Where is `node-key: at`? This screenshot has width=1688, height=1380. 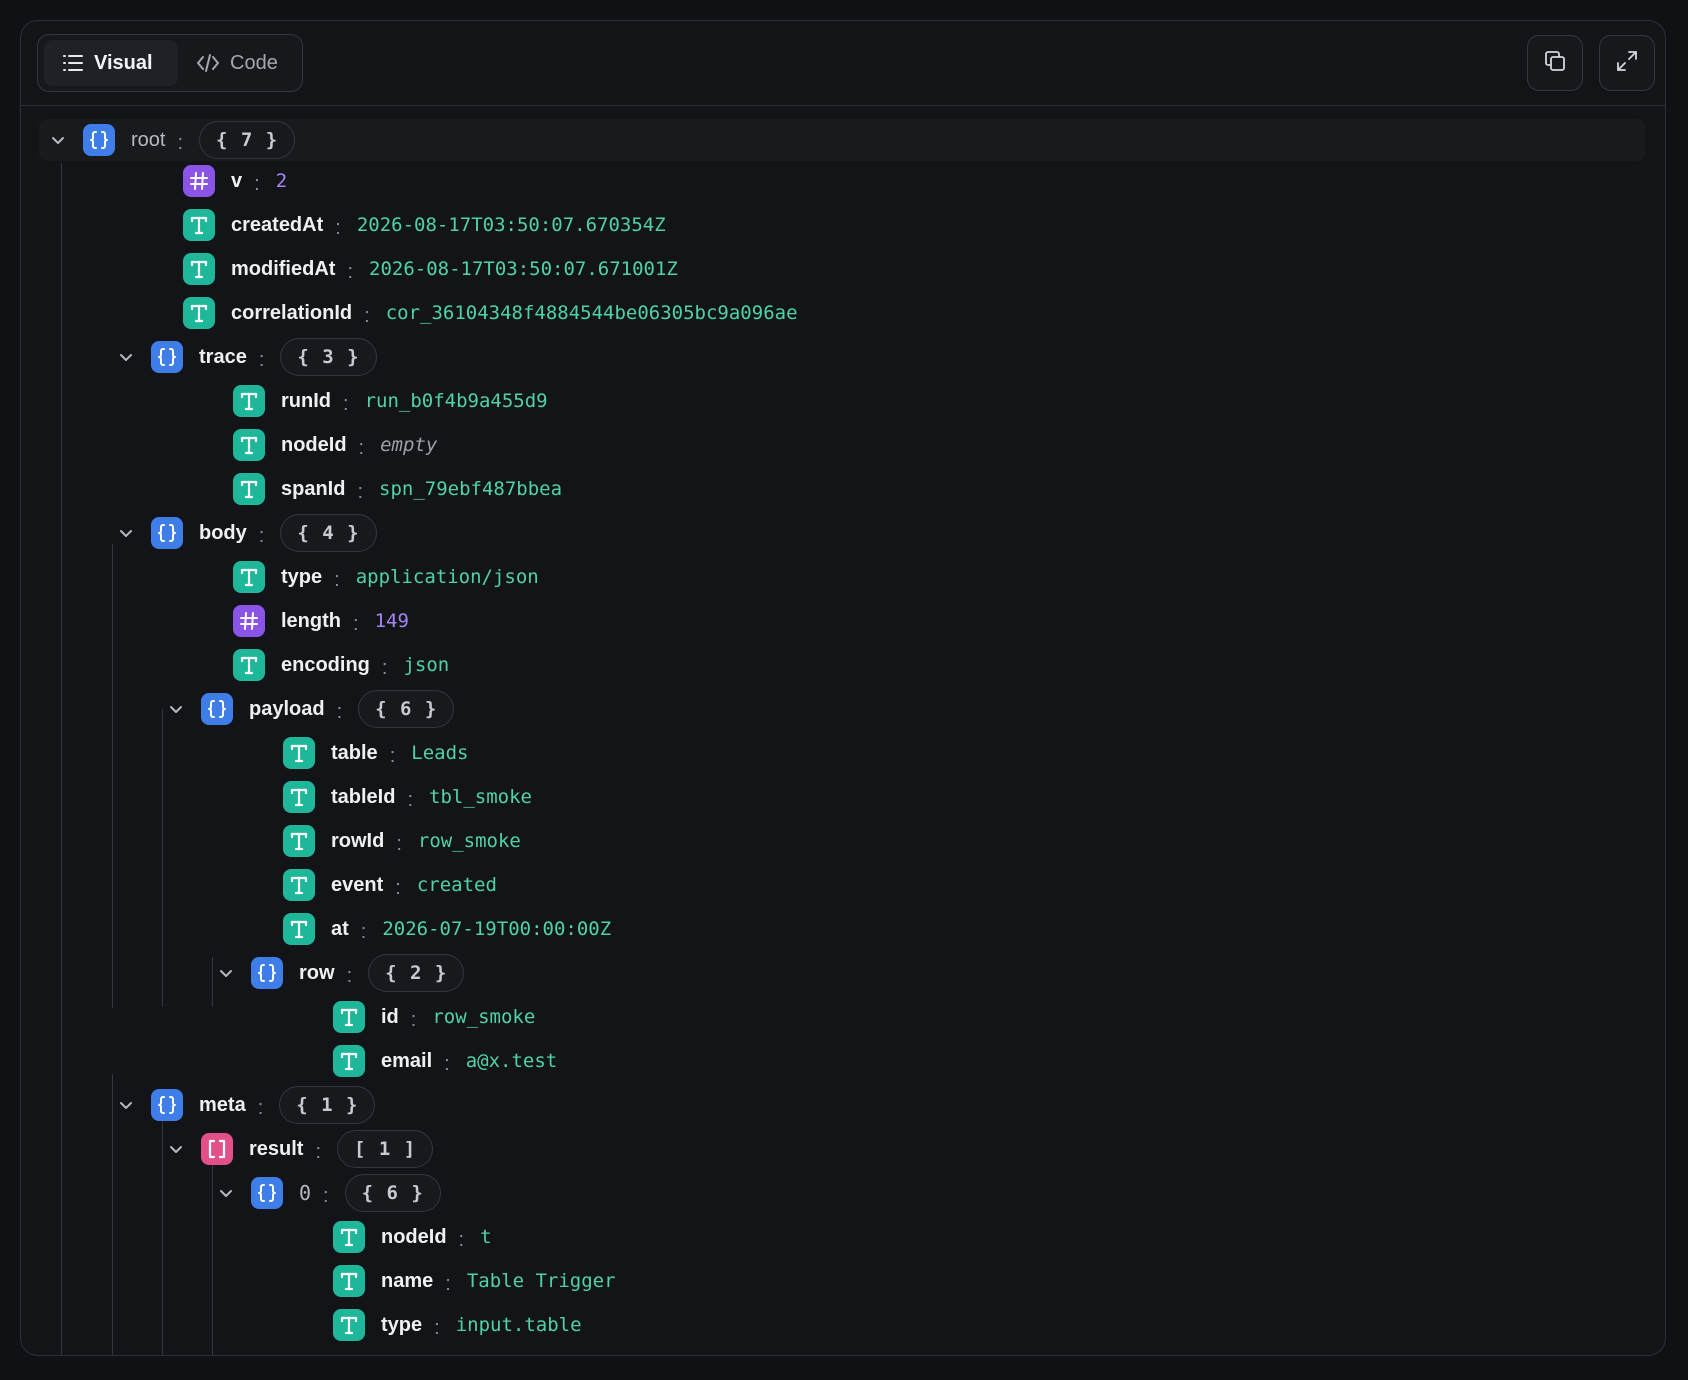
node-key: at is located at coordinates (340, 928).